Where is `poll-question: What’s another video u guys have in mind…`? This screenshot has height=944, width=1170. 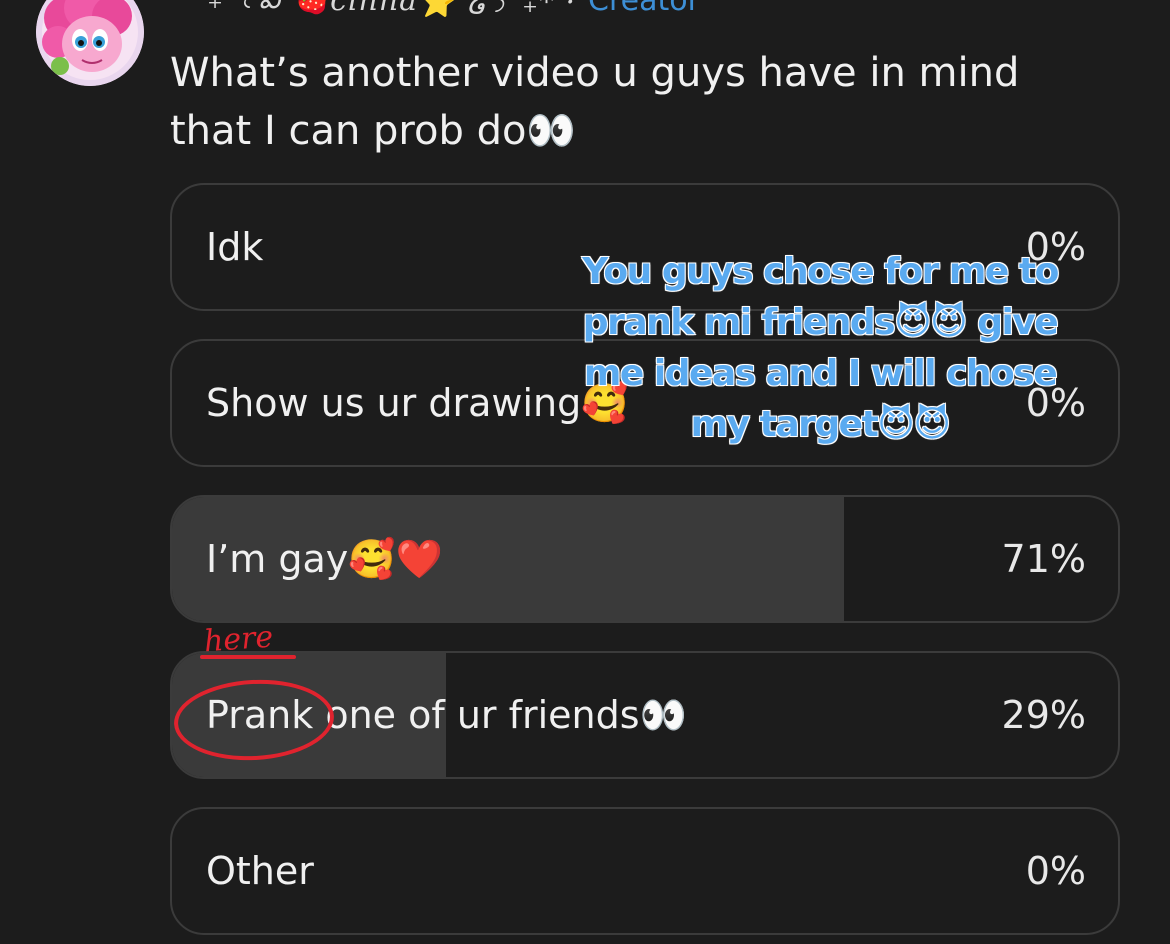
poll-question: What’s another video u guys have in mind… is located at coordinates (595, 102).